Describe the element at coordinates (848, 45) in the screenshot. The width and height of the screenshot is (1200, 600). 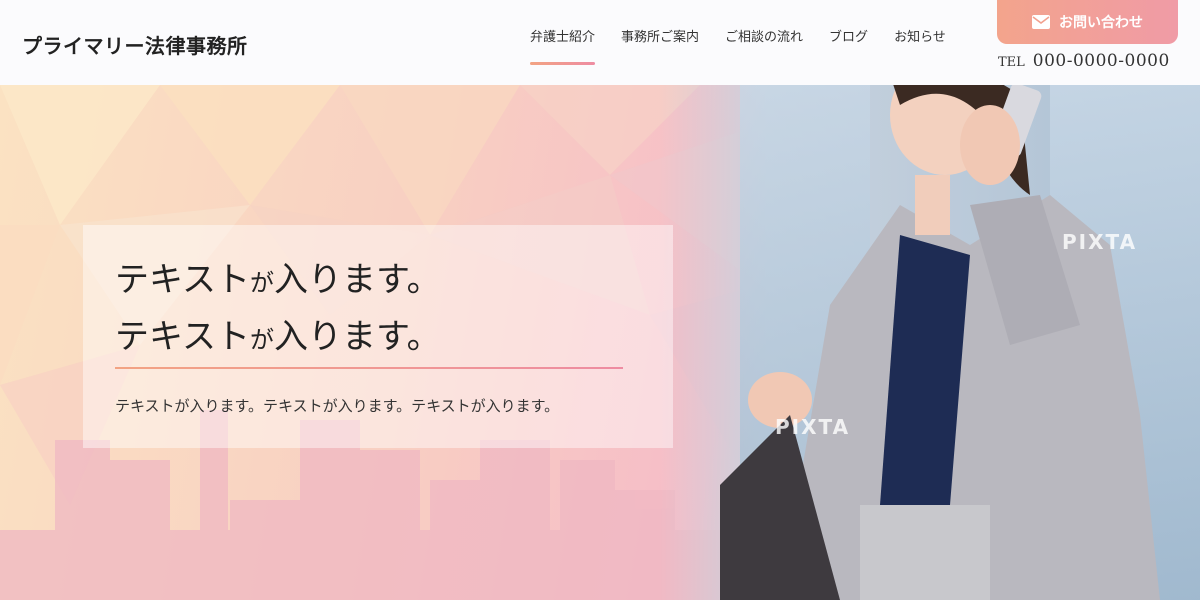
I see `nav-item-blog: ブログ` at that location.